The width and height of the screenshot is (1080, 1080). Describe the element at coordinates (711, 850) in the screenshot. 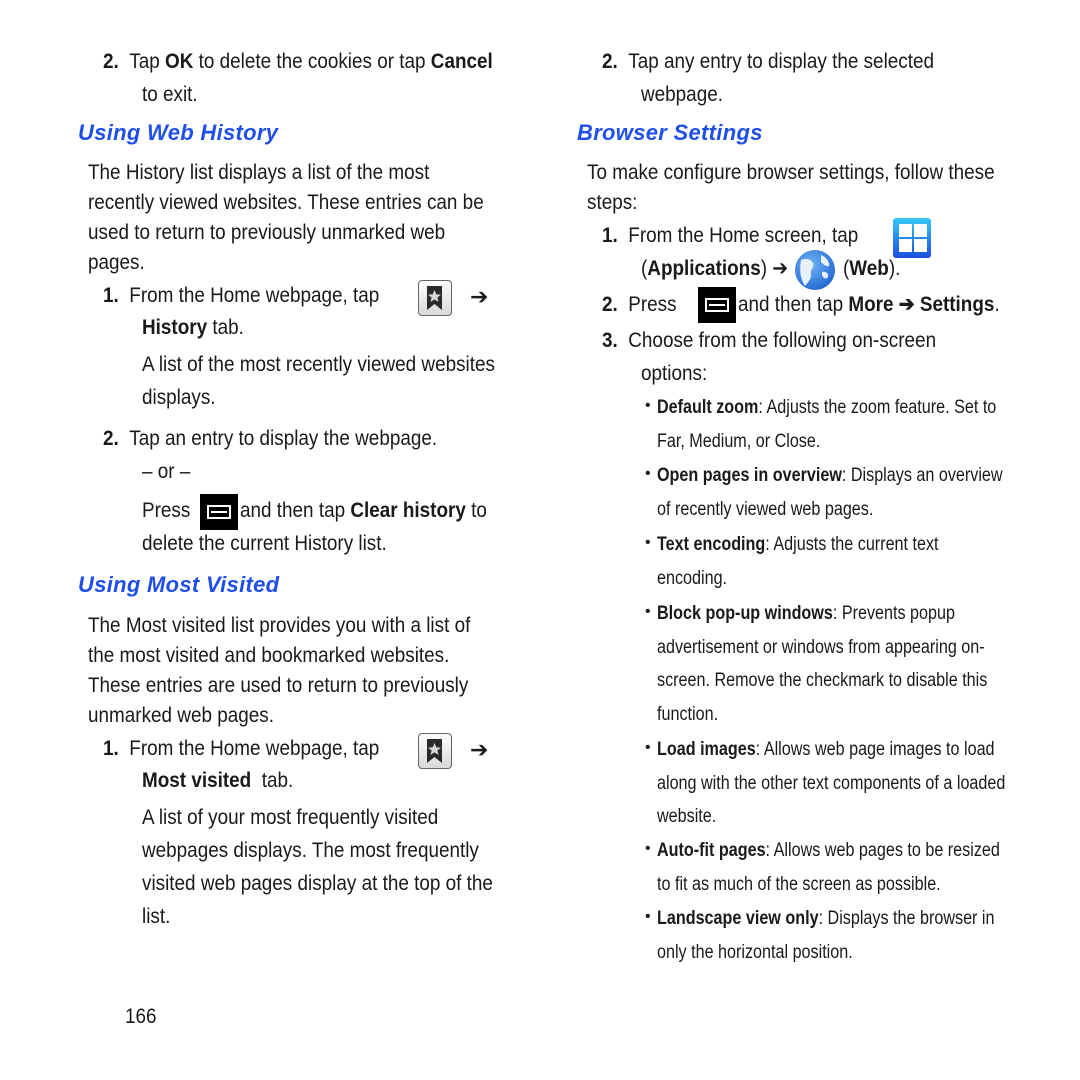

I see `option-name: Auto-fit pages` at that location.